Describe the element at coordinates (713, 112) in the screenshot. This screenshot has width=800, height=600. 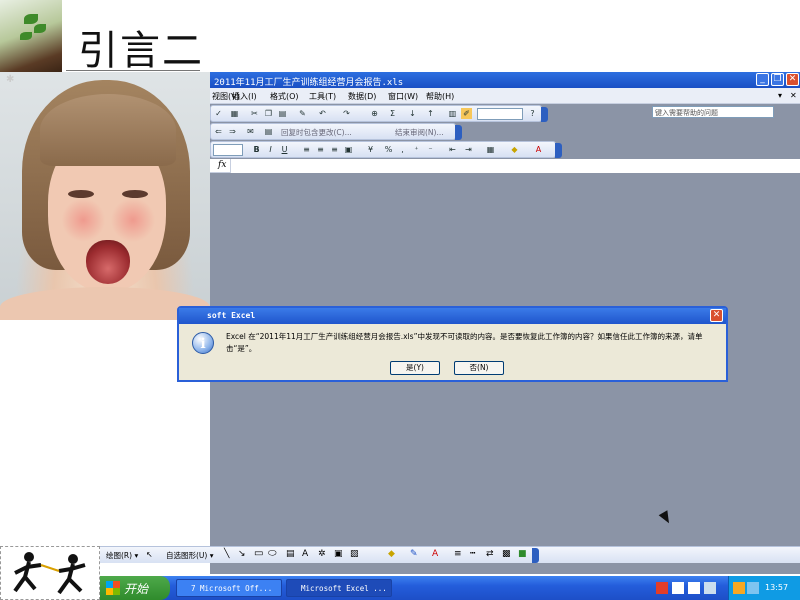
I see `help-search-input: 键入需要帮助的问题` at that location.